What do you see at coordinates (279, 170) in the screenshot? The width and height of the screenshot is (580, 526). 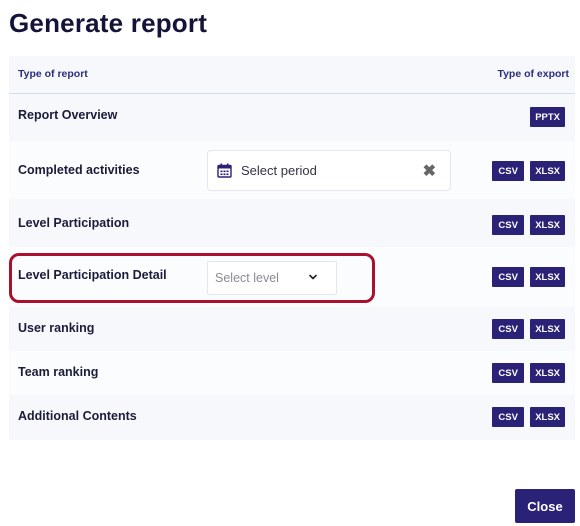 I see `period-placeholder: Select period` at bounding box center [279, 170].